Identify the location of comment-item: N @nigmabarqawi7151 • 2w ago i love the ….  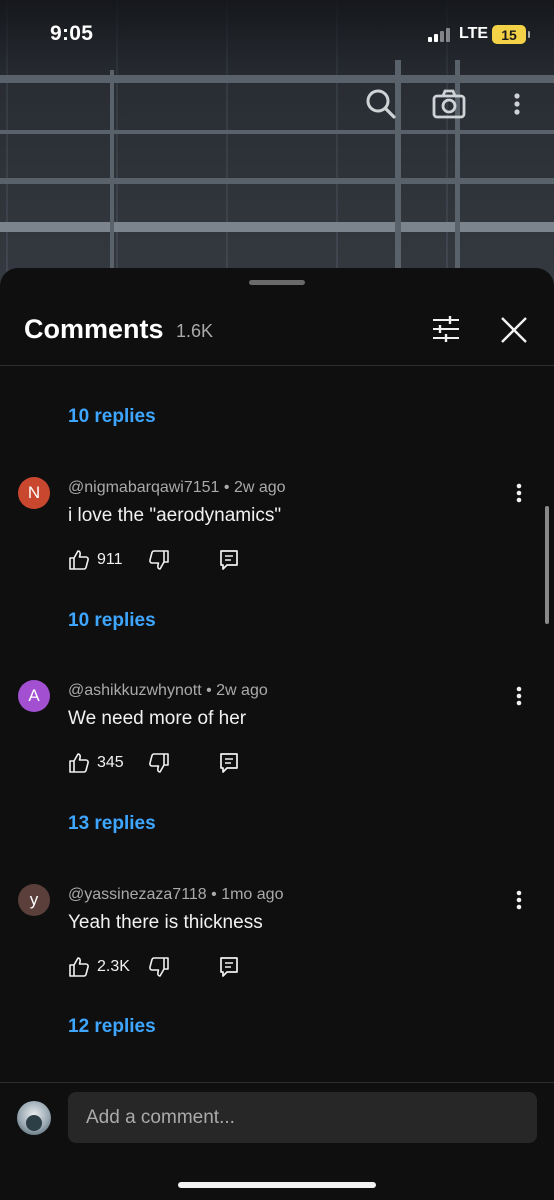
(277, 532).